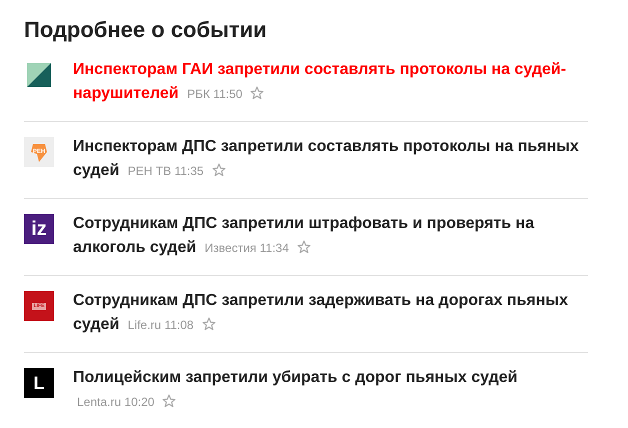 The width and height of the screenshot is (628, 428). Describe the element at coordinates (134, 247) in the screenshot. I see `news-headline: алкоголь судей` at that location.